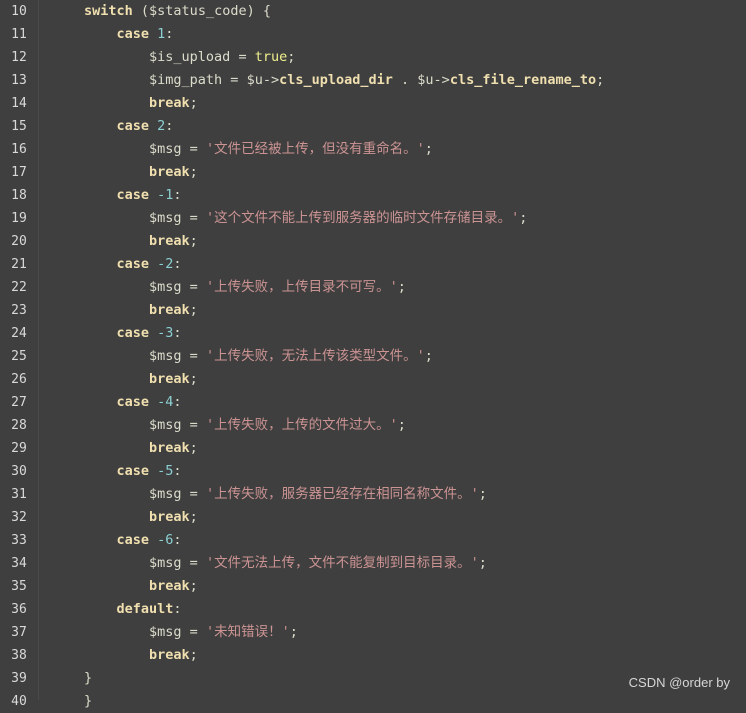 The height and width of the screenshot is (713, 746). What do you see at coordinates (165, 195) in the screenshot?
I see `token-num: -1` at bounding box center [165, 195].